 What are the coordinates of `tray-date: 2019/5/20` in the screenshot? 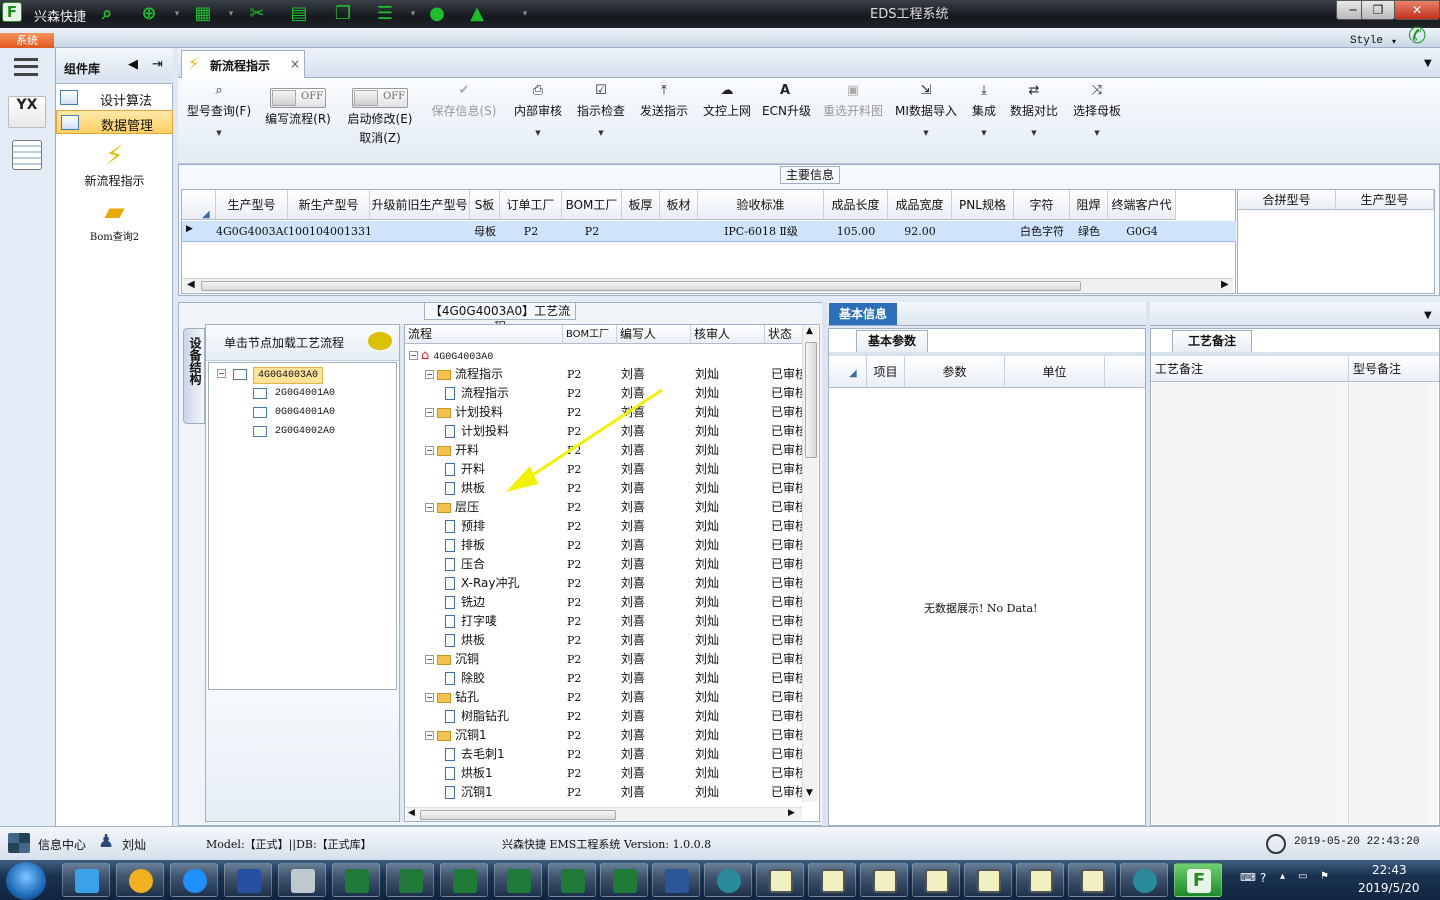 It's located at (1389, 888).